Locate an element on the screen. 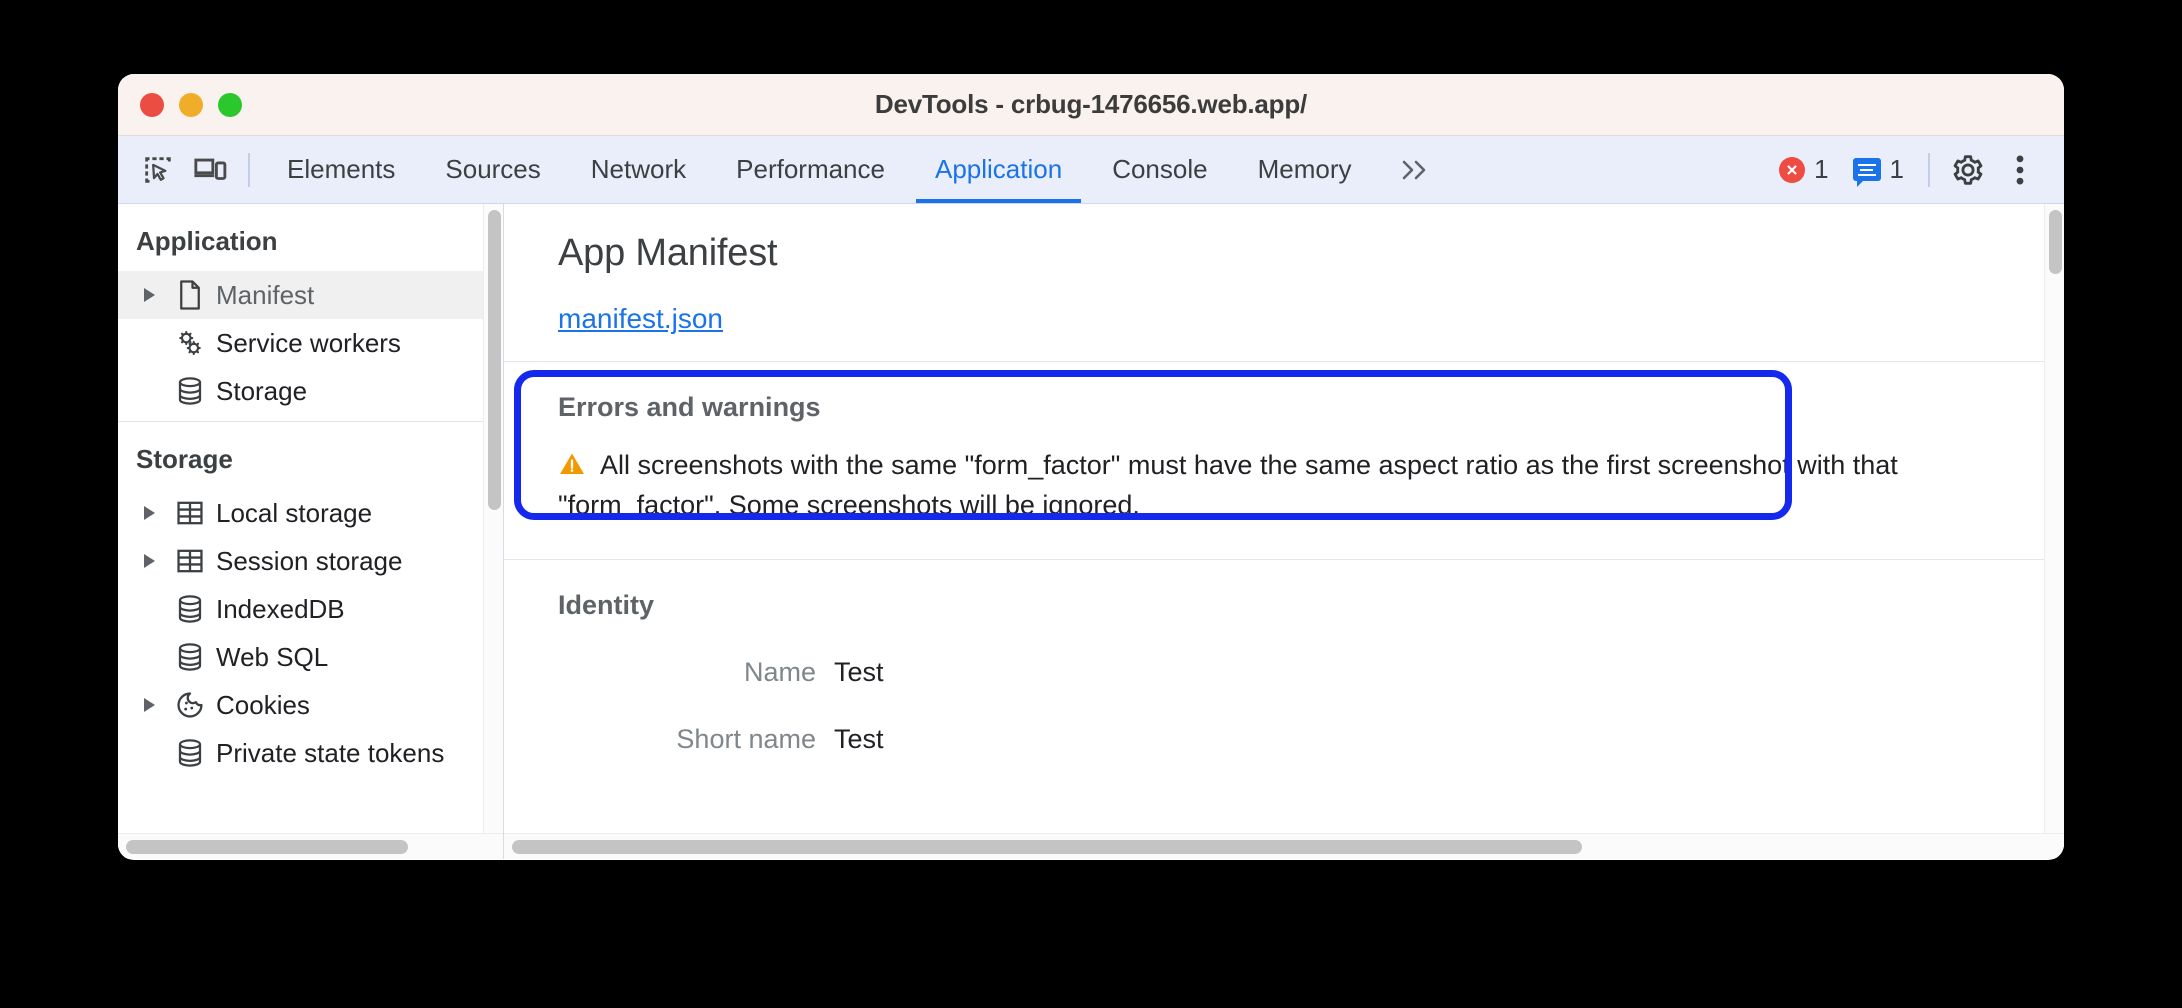 The width and height of the screenshot is (2182, 1008). sidebar-item-storage: Storage is located at coordinates (310, 391).